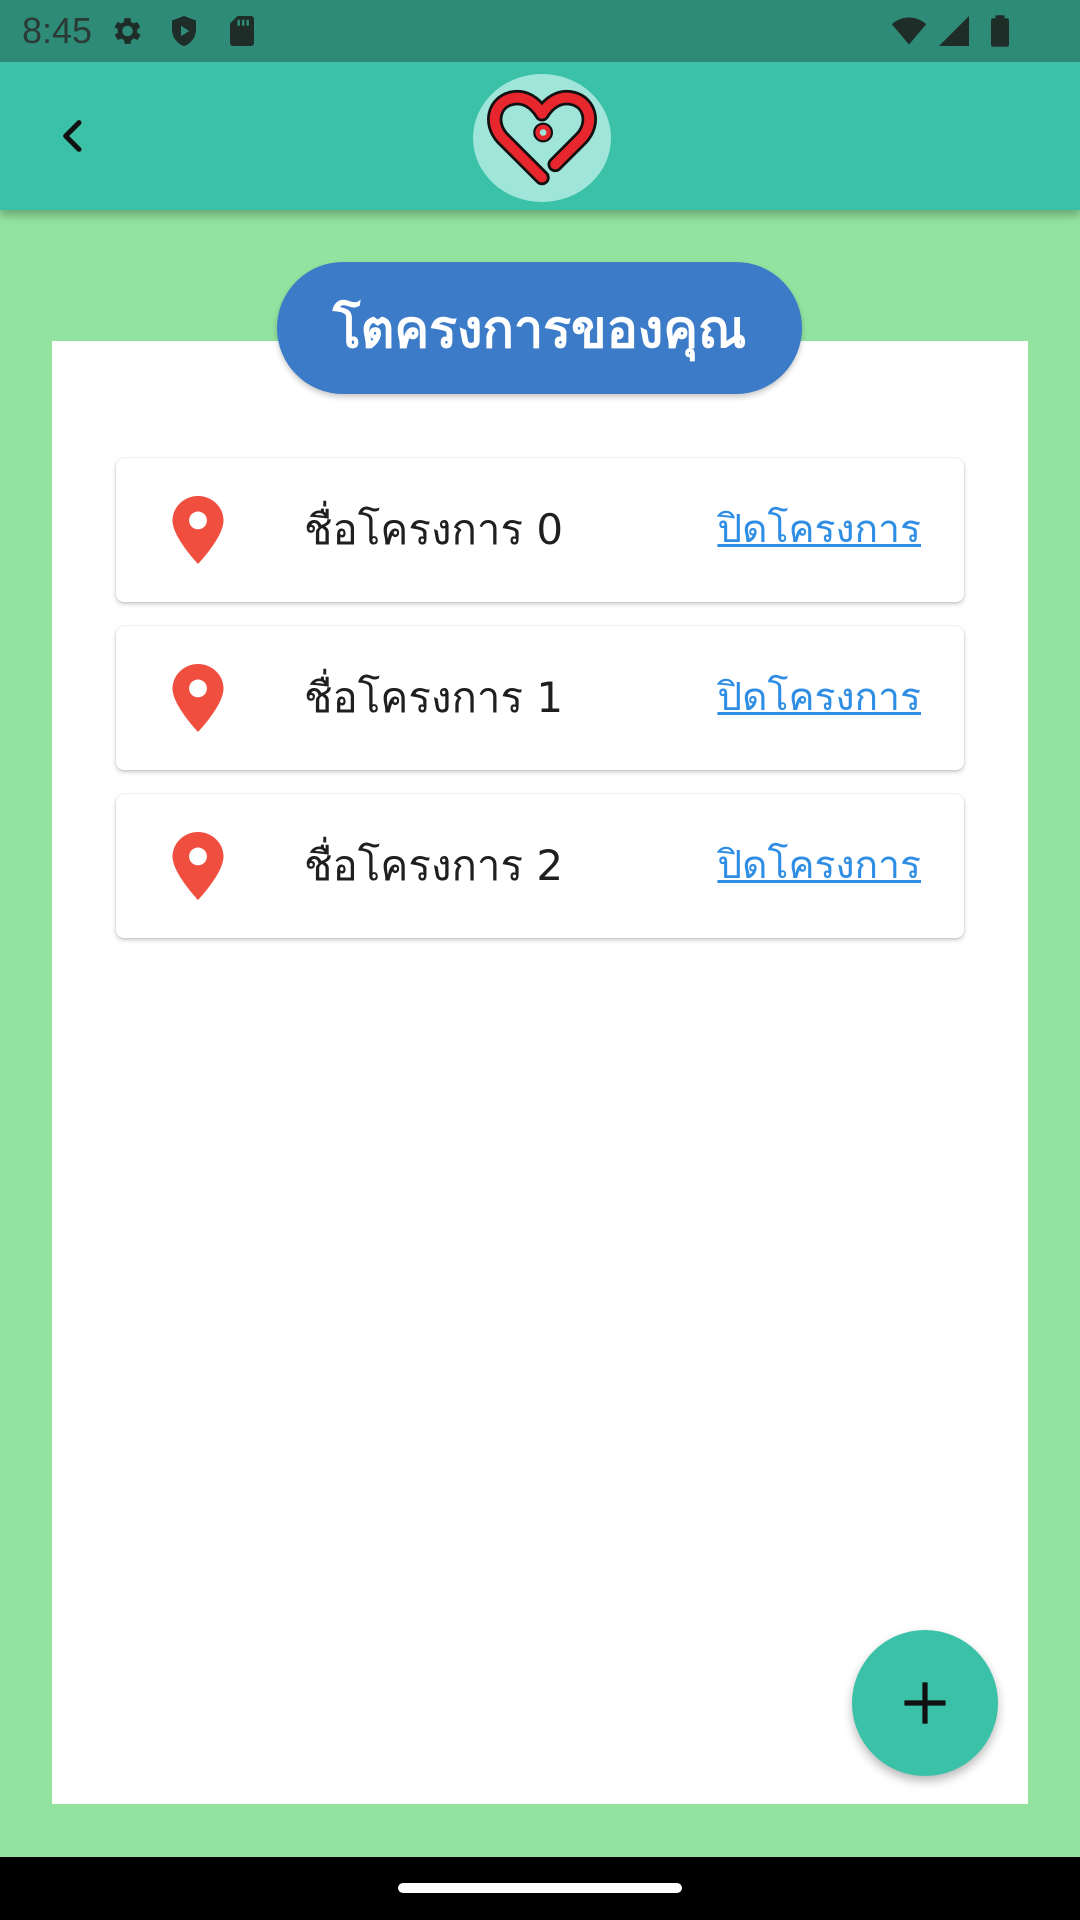 The image size is (1080, 1920). What do you see at coordinates (184, 31) in the screenshot?
I see `shield-play-icon` at bounding box center [184, 31].